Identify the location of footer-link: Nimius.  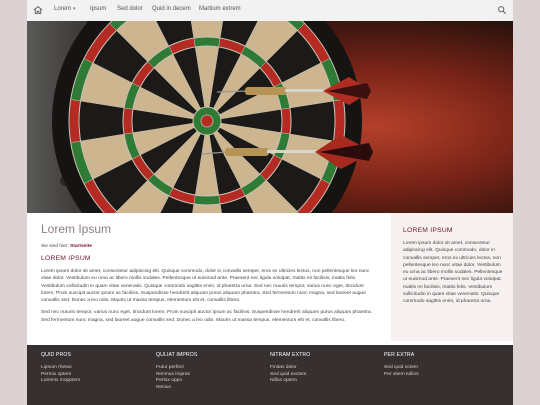
(176, 388).